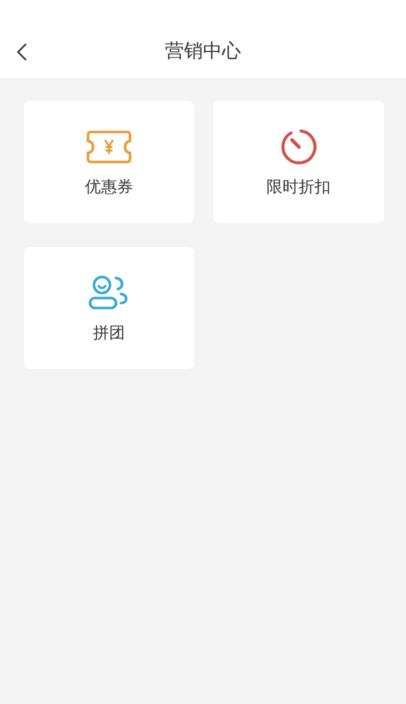 The height and width of the screenshot is (704, 406). What do you see at coordinates (22, 52) in the screenshot?
I see `back-icon` at bounding box center [22, 52].